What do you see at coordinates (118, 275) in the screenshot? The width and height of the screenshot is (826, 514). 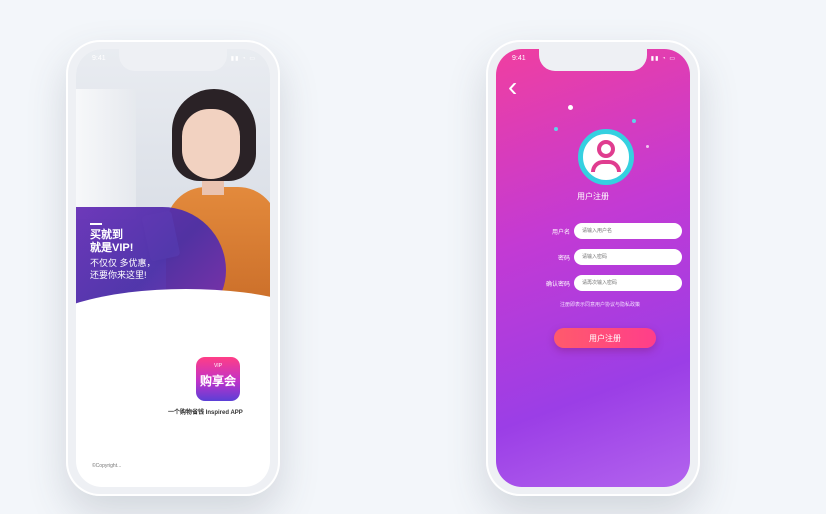 I see `promo-subline-2: 还要你来这里!` at bounding box center [118, 275].